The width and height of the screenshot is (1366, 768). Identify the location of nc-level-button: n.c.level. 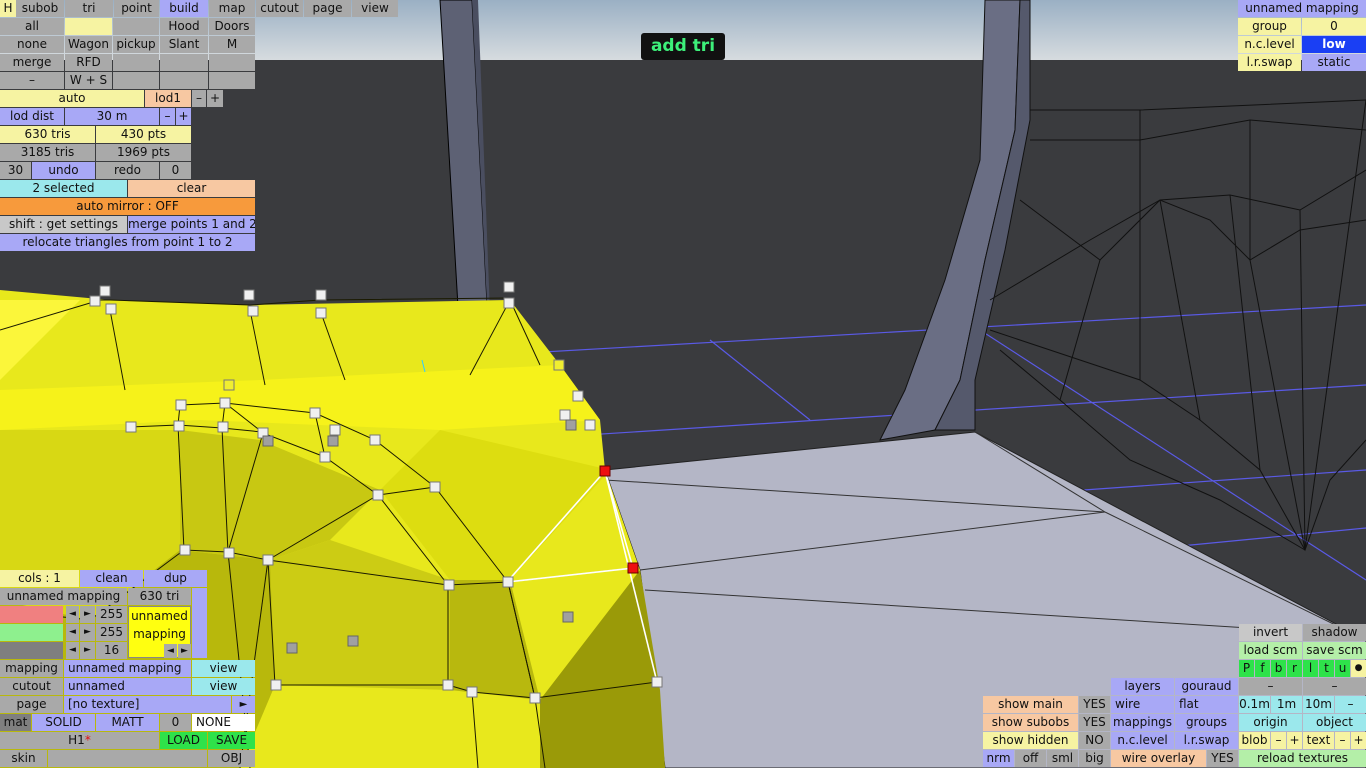
(1142, 740).